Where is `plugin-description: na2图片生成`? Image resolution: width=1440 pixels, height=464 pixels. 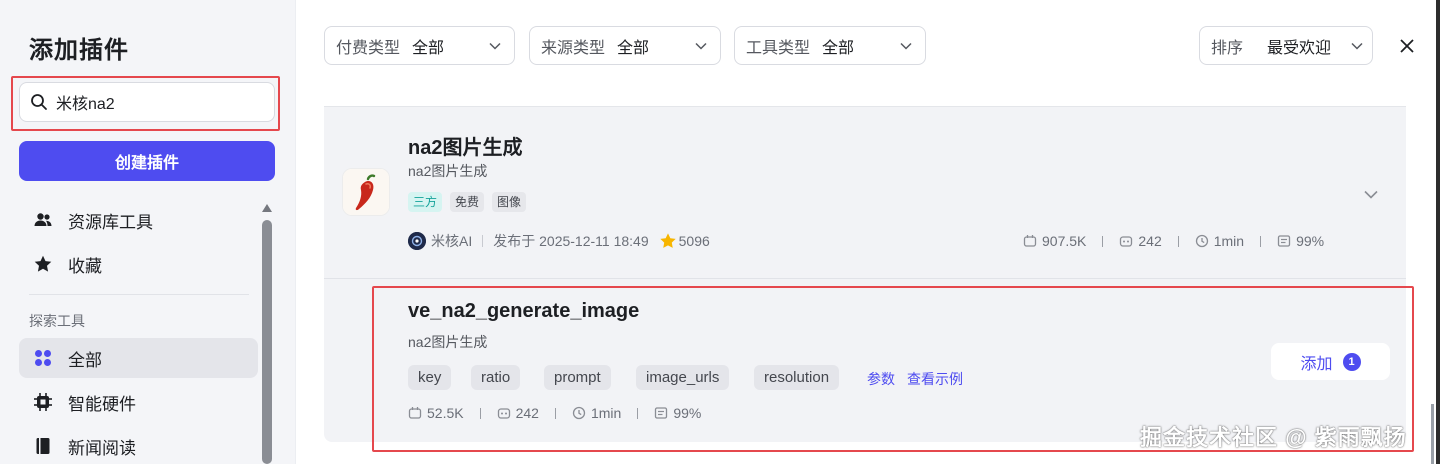 plugin-description: na2图片生成 is located at coordinates (448, 171).